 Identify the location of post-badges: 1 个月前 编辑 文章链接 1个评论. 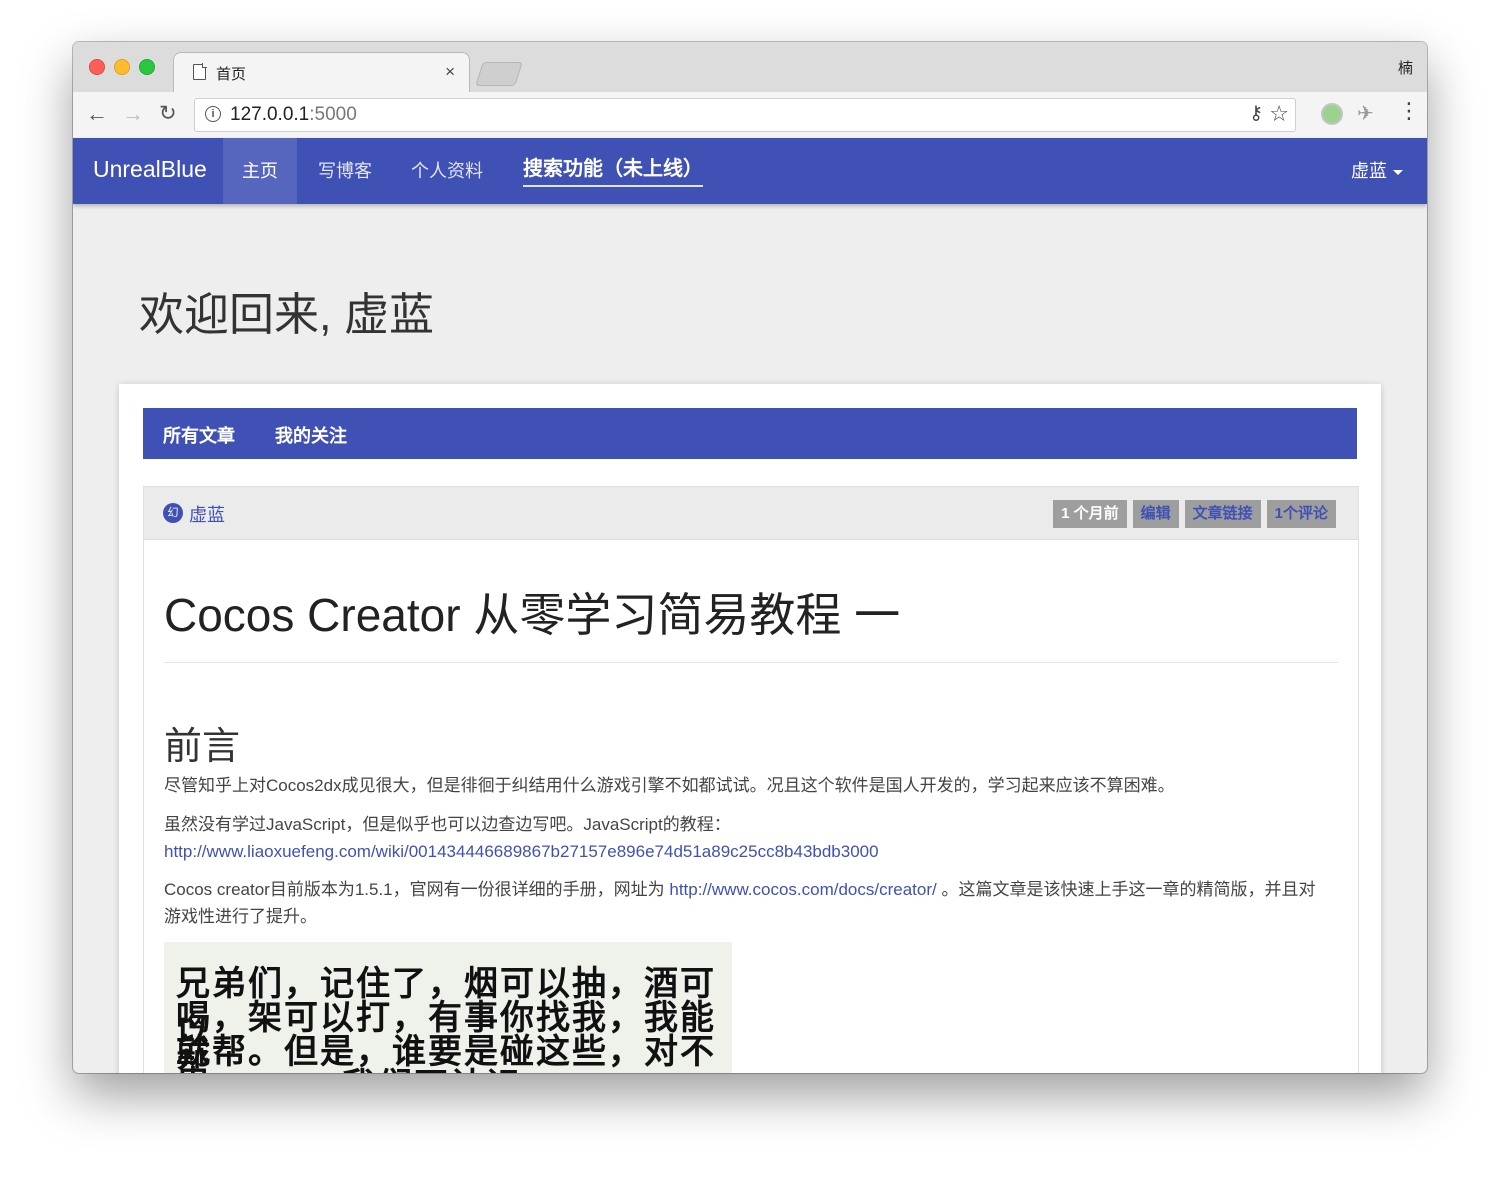
(1194, 514).